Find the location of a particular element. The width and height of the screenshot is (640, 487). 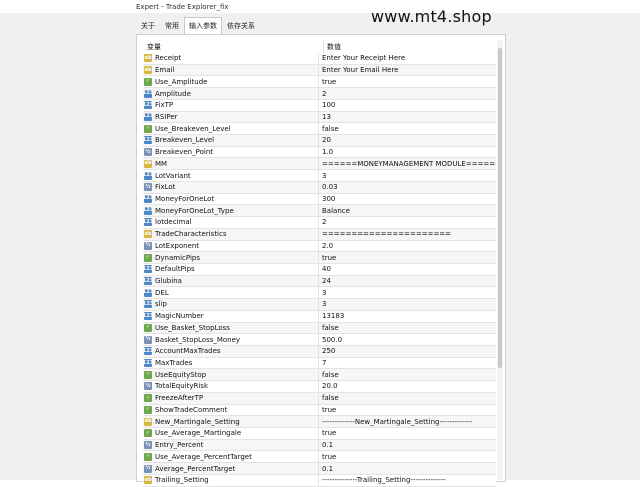

table-row: ½ Average_PercentTarget 0.1 is located at coordinates (319, 469).